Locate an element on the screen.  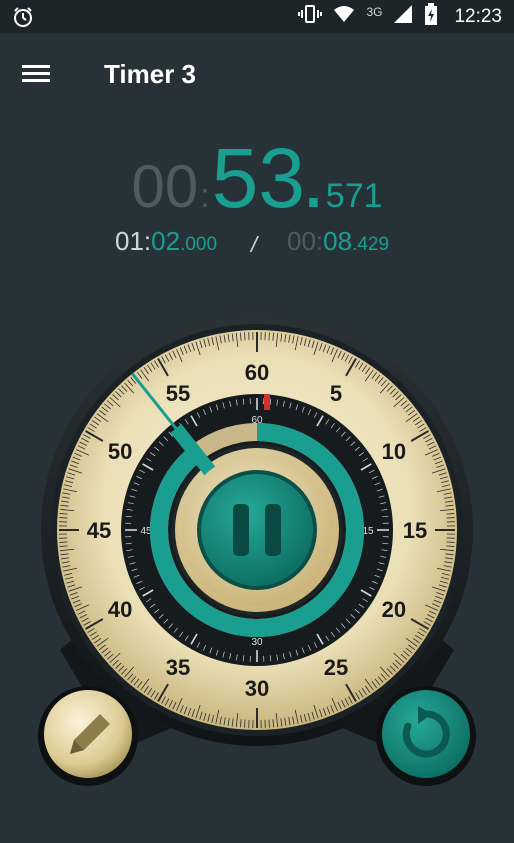
wifi-icon is located at coordinates (344, 16).